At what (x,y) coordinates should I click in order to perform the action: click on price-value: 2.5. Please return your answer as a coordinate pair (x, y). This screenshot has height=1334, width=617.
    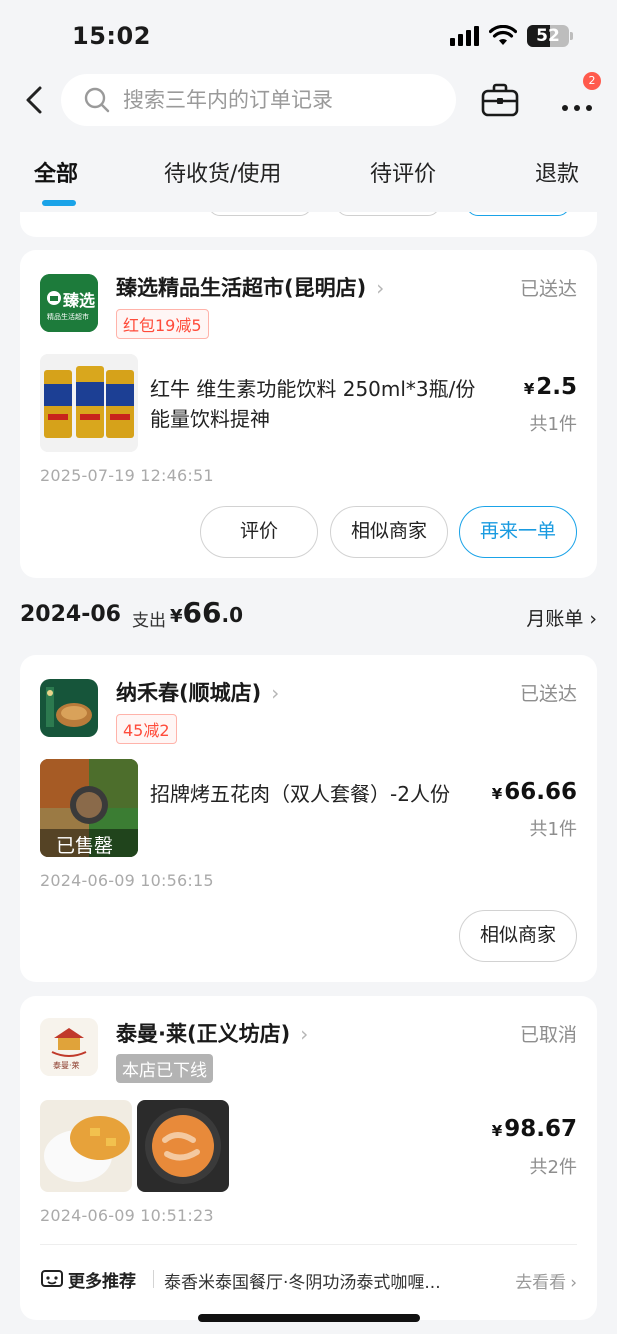
    Looking at the image, I should click on (556, 387).